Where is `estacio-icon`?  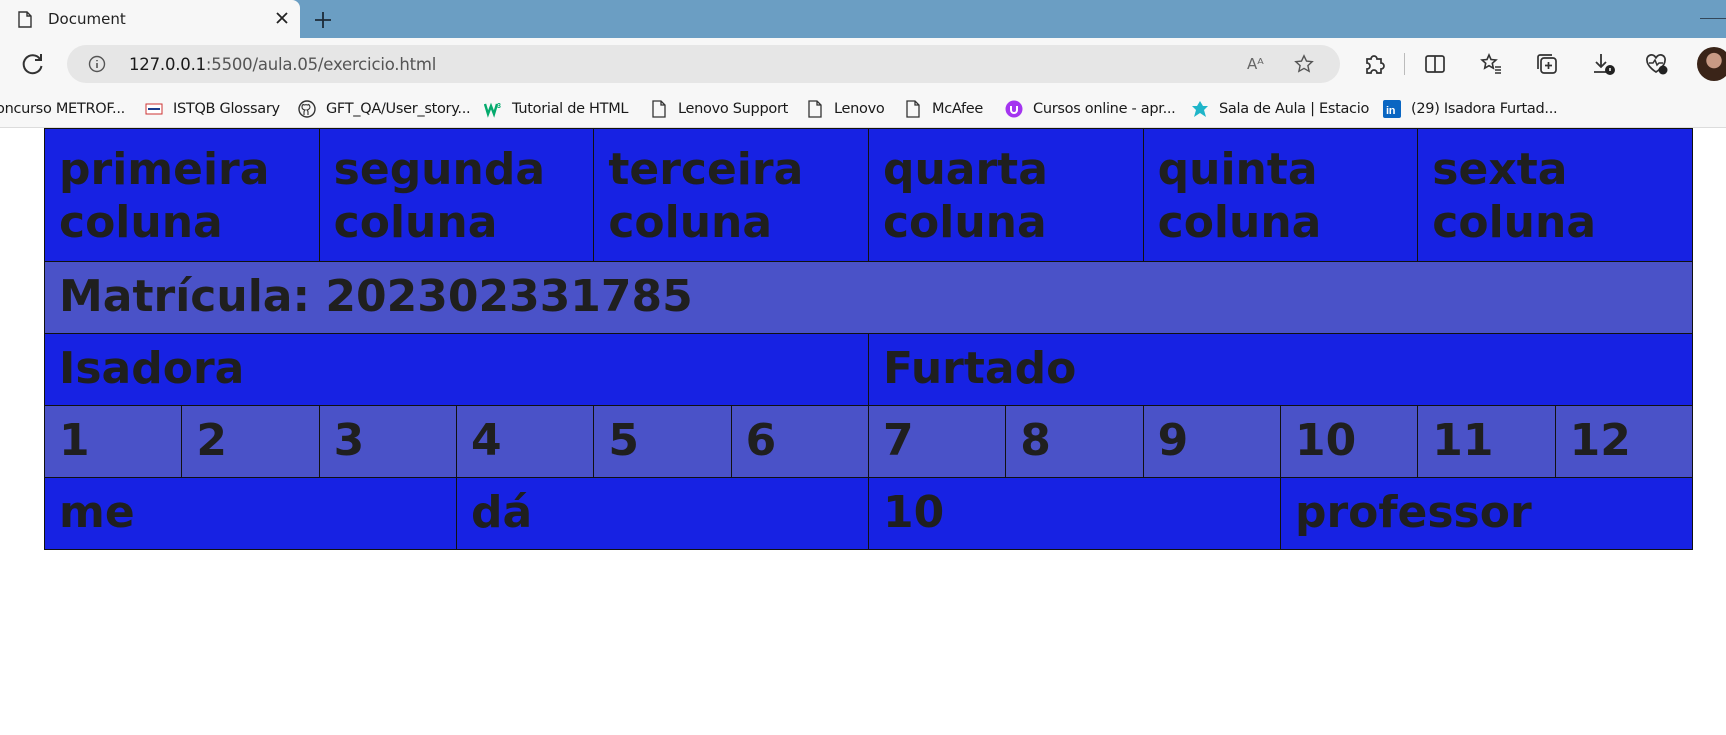
estacio-icon is located at coordinates (1200, 109).